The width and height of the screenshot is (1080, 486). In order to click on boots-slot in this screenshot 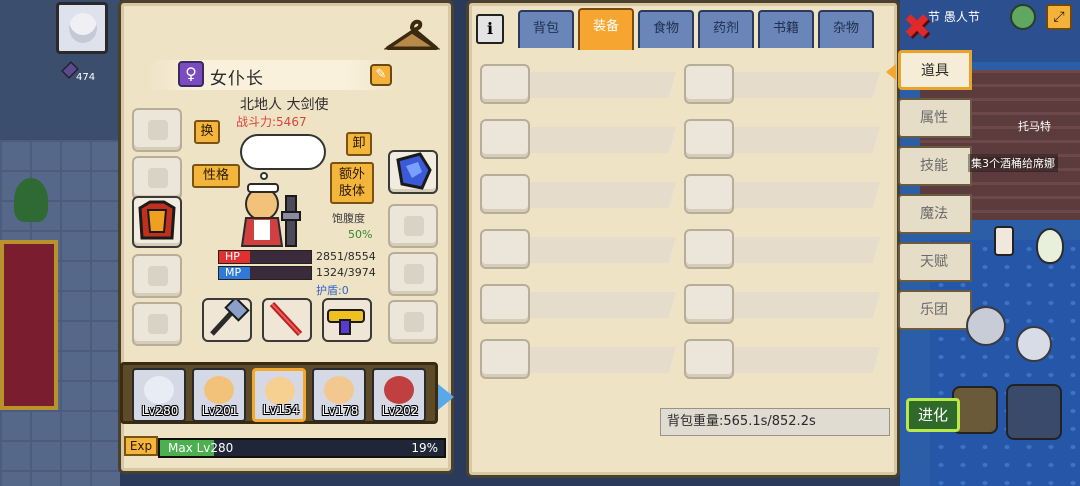, I will do `click(157, 324)`.